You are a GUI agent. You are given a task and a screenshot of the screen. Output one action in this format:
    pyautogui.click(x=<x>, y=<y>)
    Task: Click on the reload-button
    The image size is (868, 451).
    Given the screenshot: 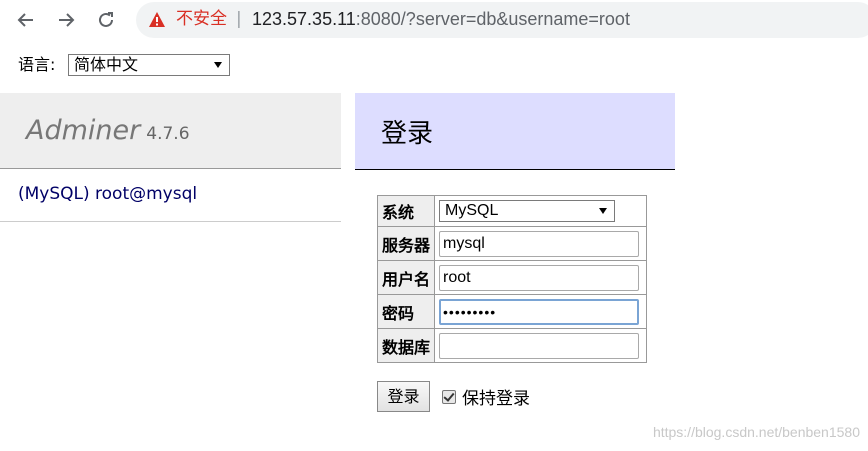 What is the action you would take?
    pyautogui.click(x=106, y=20)
    